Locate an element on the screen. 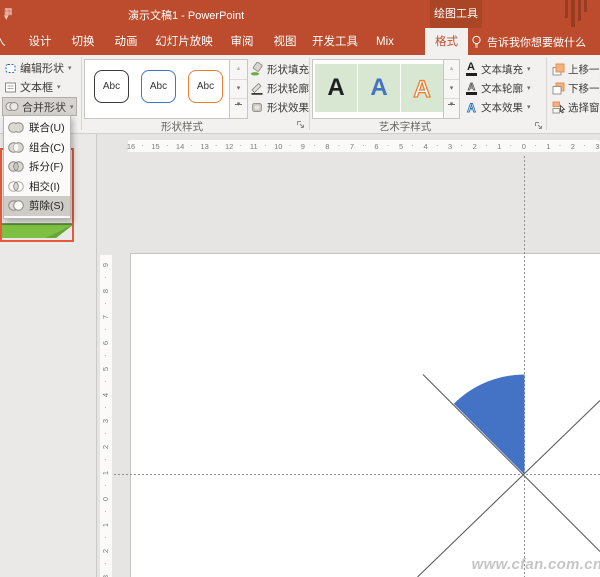 This screenshot has height=577, width=600. ruler-number: 9 is located at coordinates (105, 265).